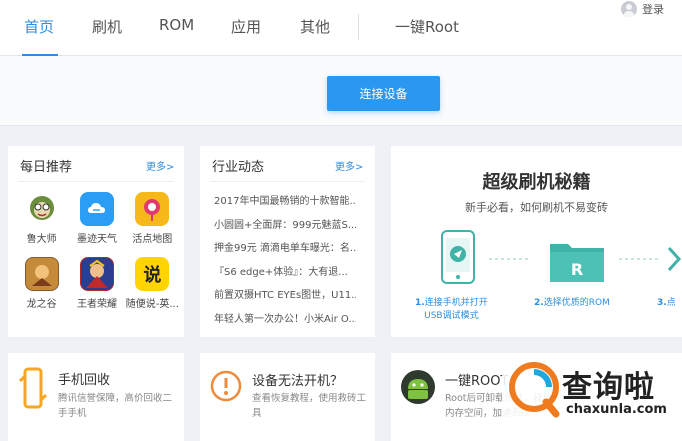 The height and width of the screenshot is (441, 682). What do you see at coordinates (107, 26) in the screenshot?
I see `nav-flash: 刷机` at bounding box center [107, 26].